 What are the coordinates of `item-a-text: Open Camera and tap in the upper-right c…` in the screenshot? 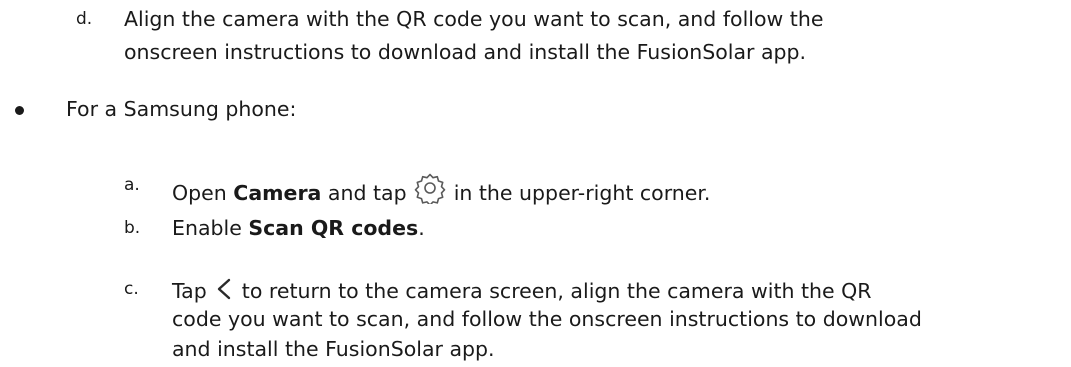 It's located at (441, 191).